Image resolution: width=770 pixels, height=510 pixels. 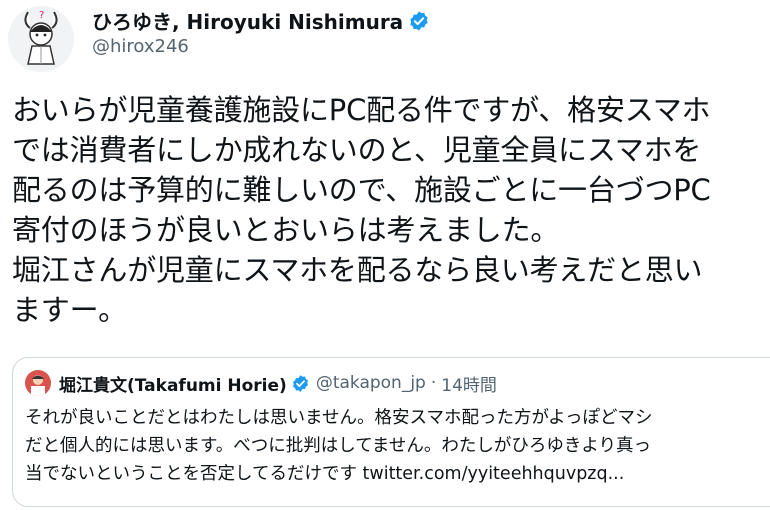 What do you see at coordinates (247, 20) in the screenshot?
I see `author-display-name: ひろゆき, Hiroyuki Nishimura` at bounding box center [247, 20].